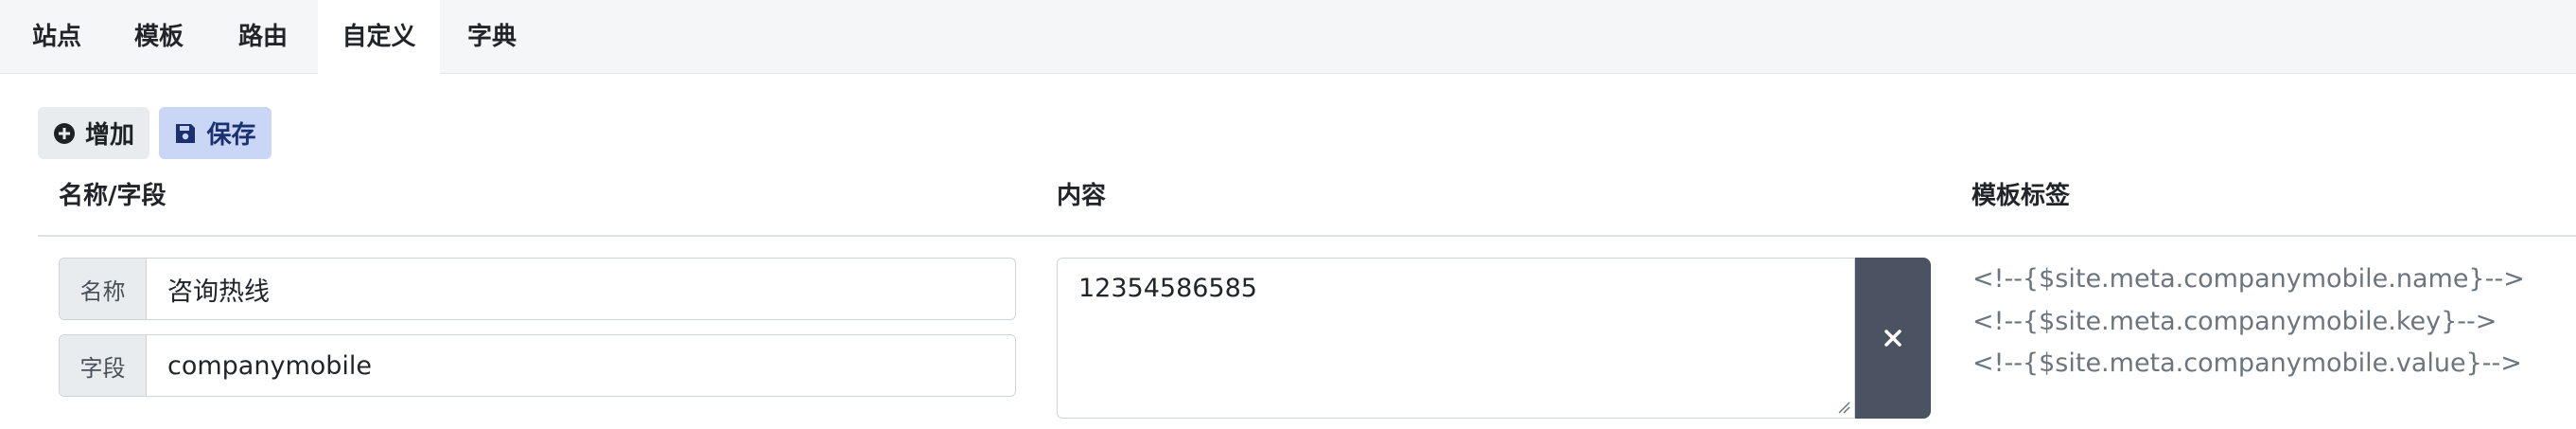  What do you see at coordinates (1307, 236) in the screenshot?
I see `header-divider` at bounding box center [1307, 236].